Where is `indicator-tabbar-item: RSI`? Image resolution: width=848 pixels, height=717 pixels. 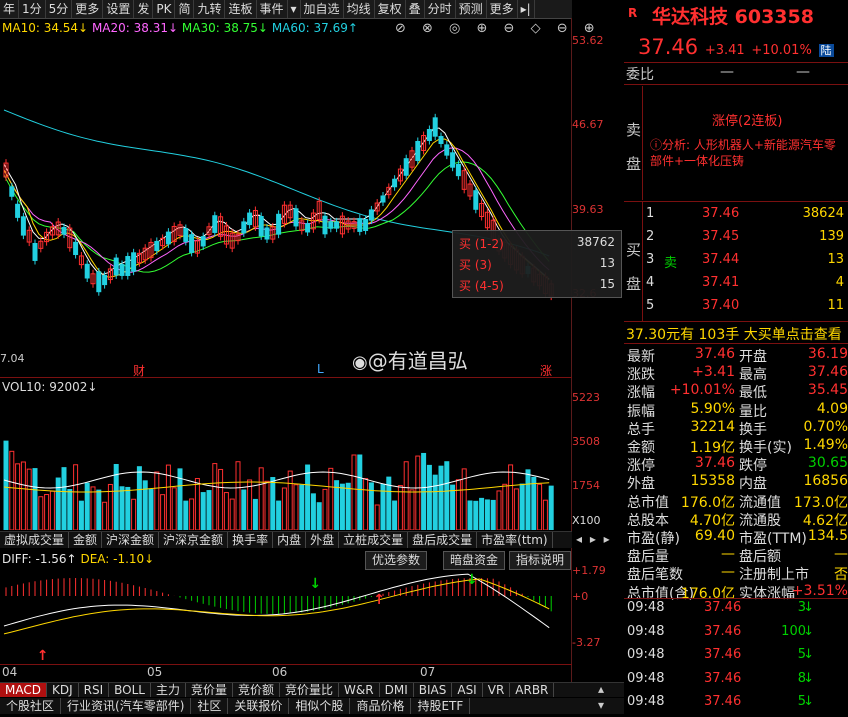
indicator-tabbar-item: RSI is located at coordinates (94, 690).